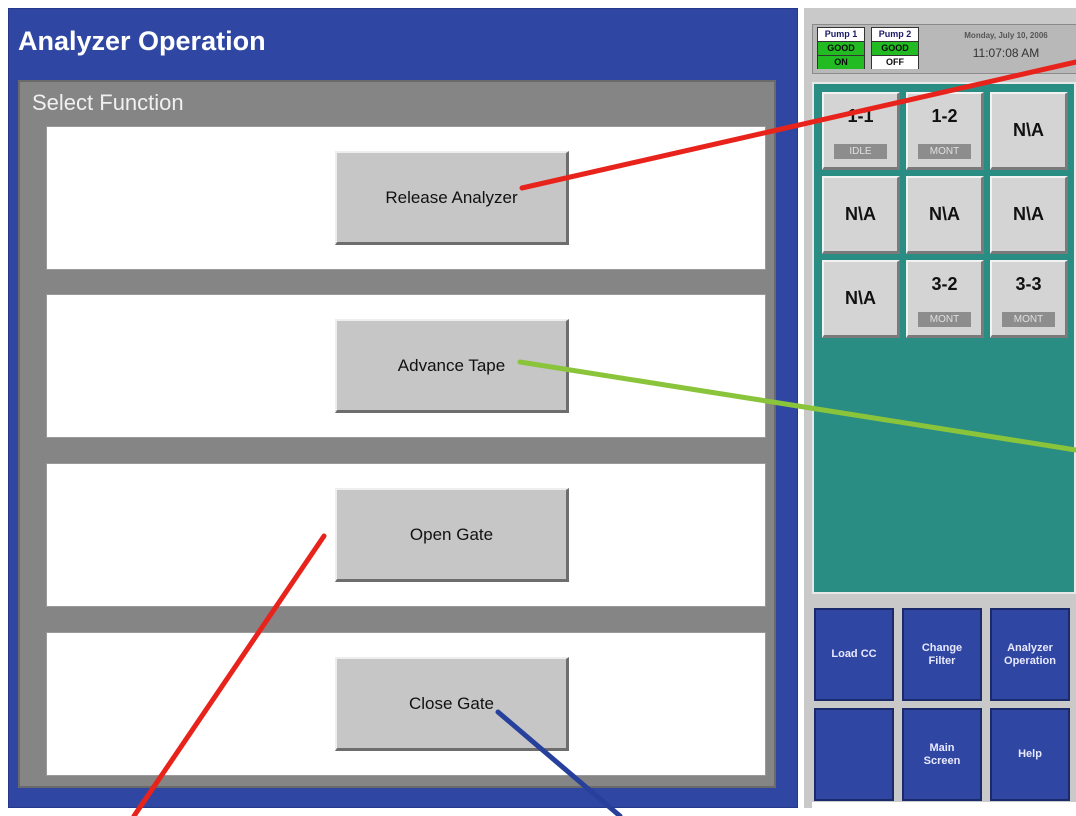 The image size is (1076, 816). I want to click on analyzer-cell-2-2: N\A, so click(945, 215).